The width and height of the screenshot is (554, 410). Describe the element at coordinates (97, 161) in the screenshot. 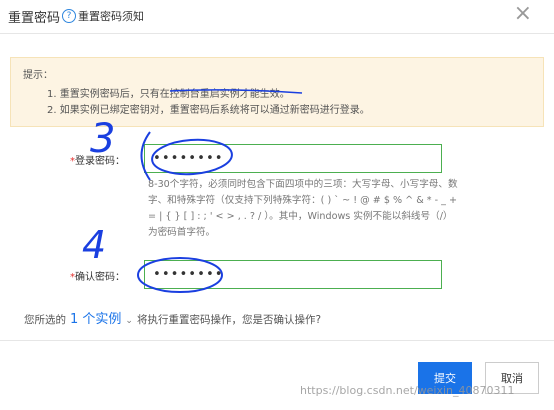

I see `login-password-label: *登录密码：` at that location.